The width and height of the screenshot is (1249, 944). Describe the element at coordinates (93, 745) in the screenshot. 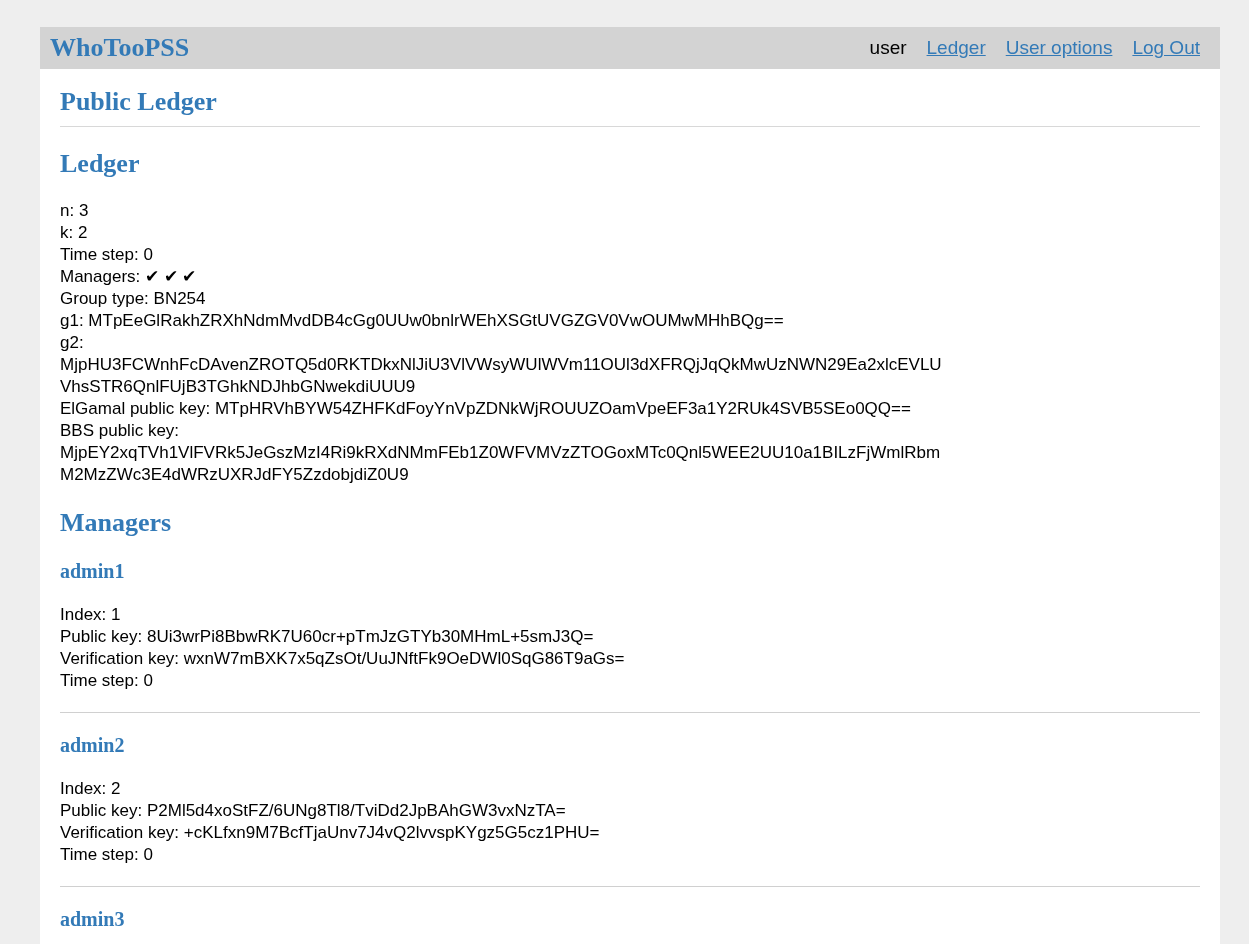

I see `manager-name: admin2` at that location.